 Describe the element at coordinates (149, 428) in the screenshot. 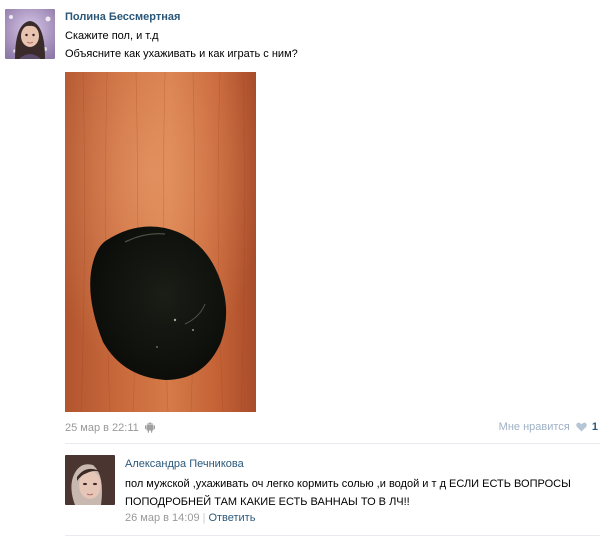

I see `android-icon` at that location.